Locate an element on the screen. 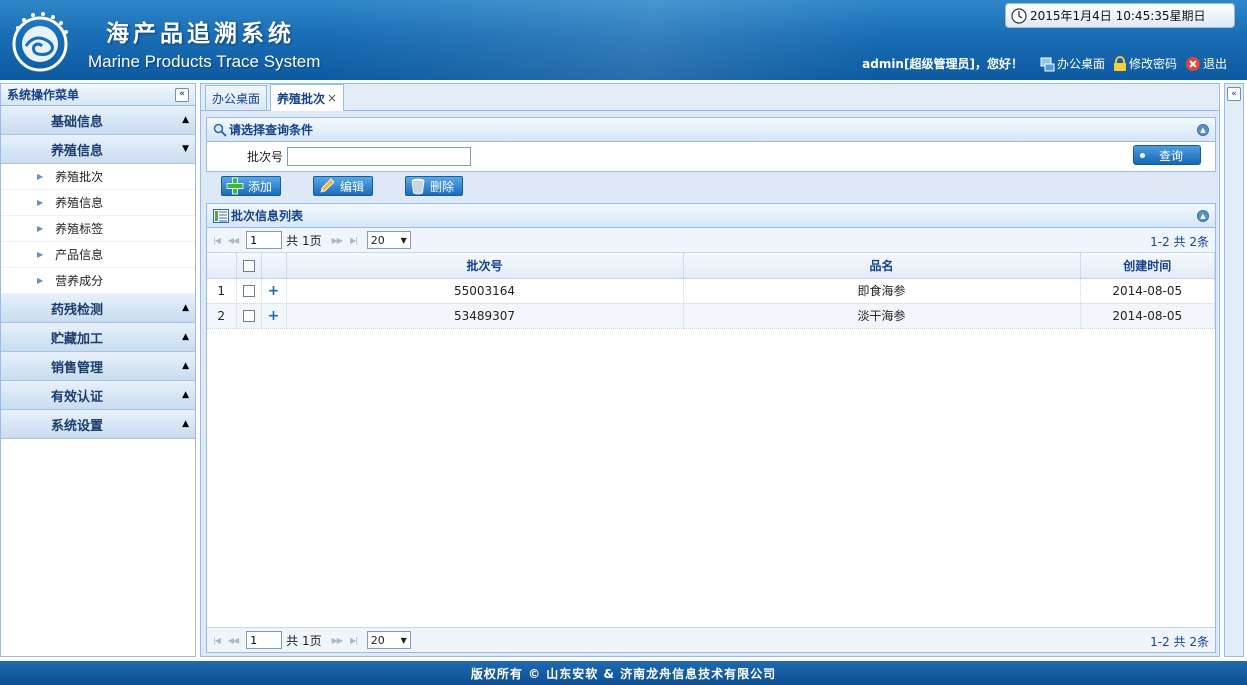 The width and height of the screenshot is (1247, 685). column-header-batch: 批次号 is located at coordinates (485, 266).